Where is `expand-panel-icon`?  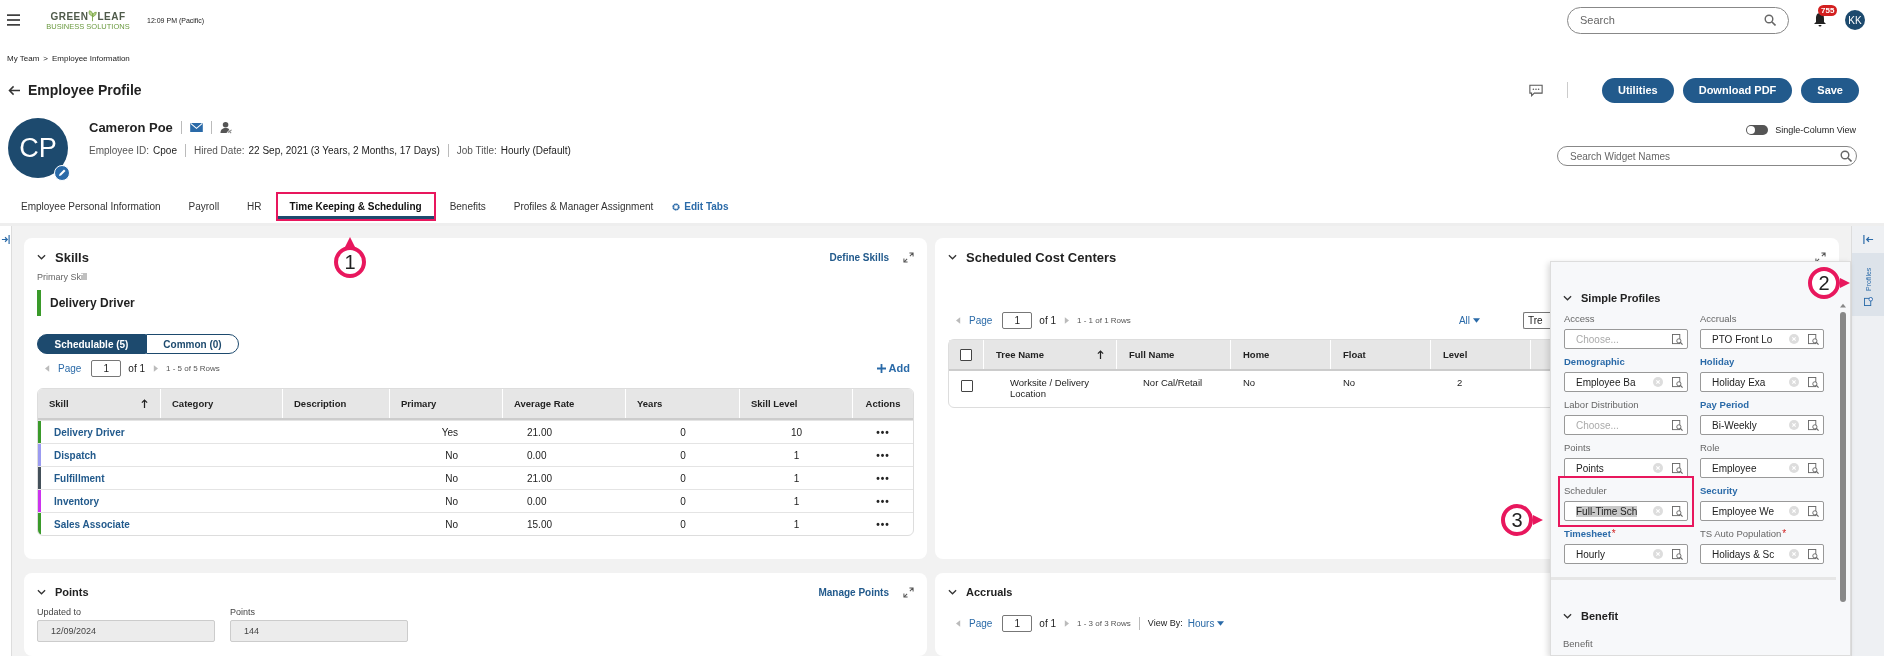
expand-panel-icon is located at coordinates (5, 239).